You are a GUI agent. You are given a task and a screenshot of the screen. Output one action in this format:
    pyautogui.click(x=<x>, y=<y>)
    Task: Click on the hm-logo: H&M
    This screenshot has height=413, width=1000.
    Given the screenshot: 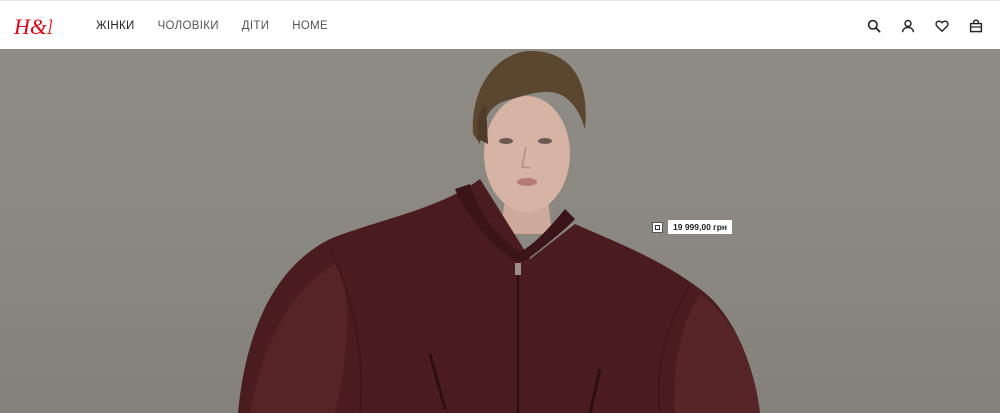 What is the action you would take?
    pyautogui.click(x=32, y=26)
    